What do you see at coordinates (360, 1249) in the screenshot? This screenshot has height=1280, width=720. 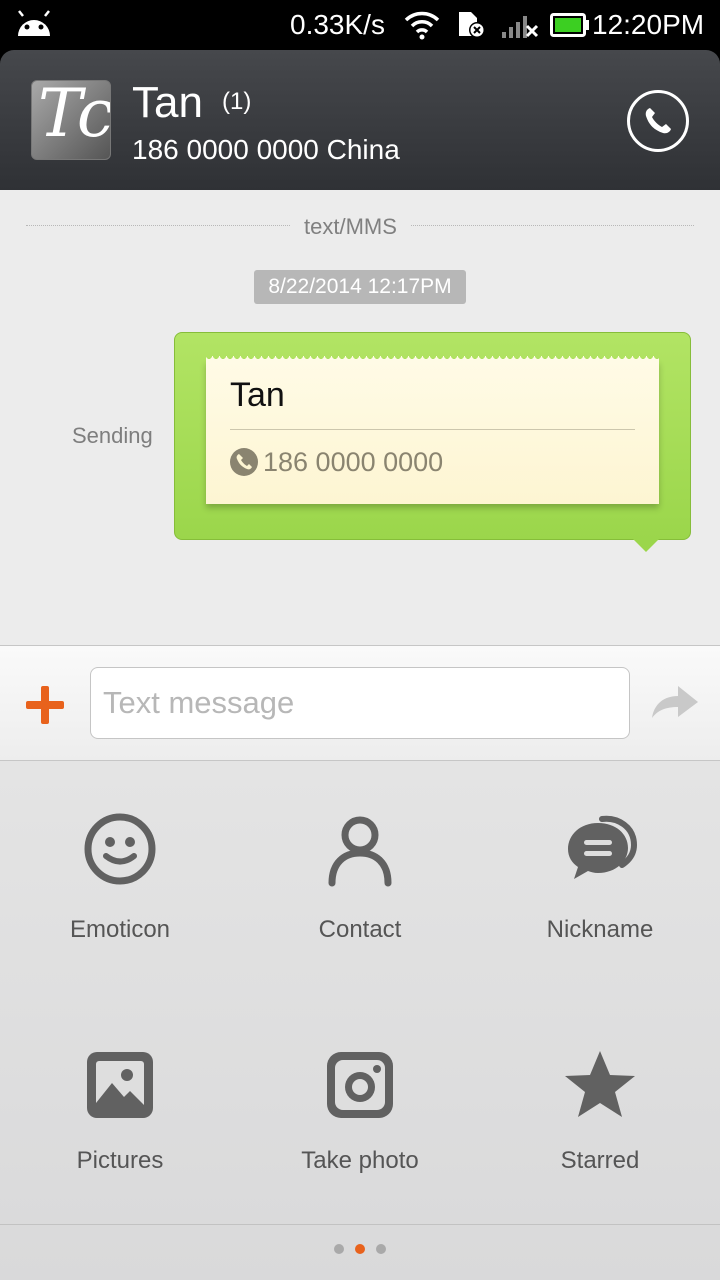 I see `page-dot-active` at bounding box center [360, 1249].